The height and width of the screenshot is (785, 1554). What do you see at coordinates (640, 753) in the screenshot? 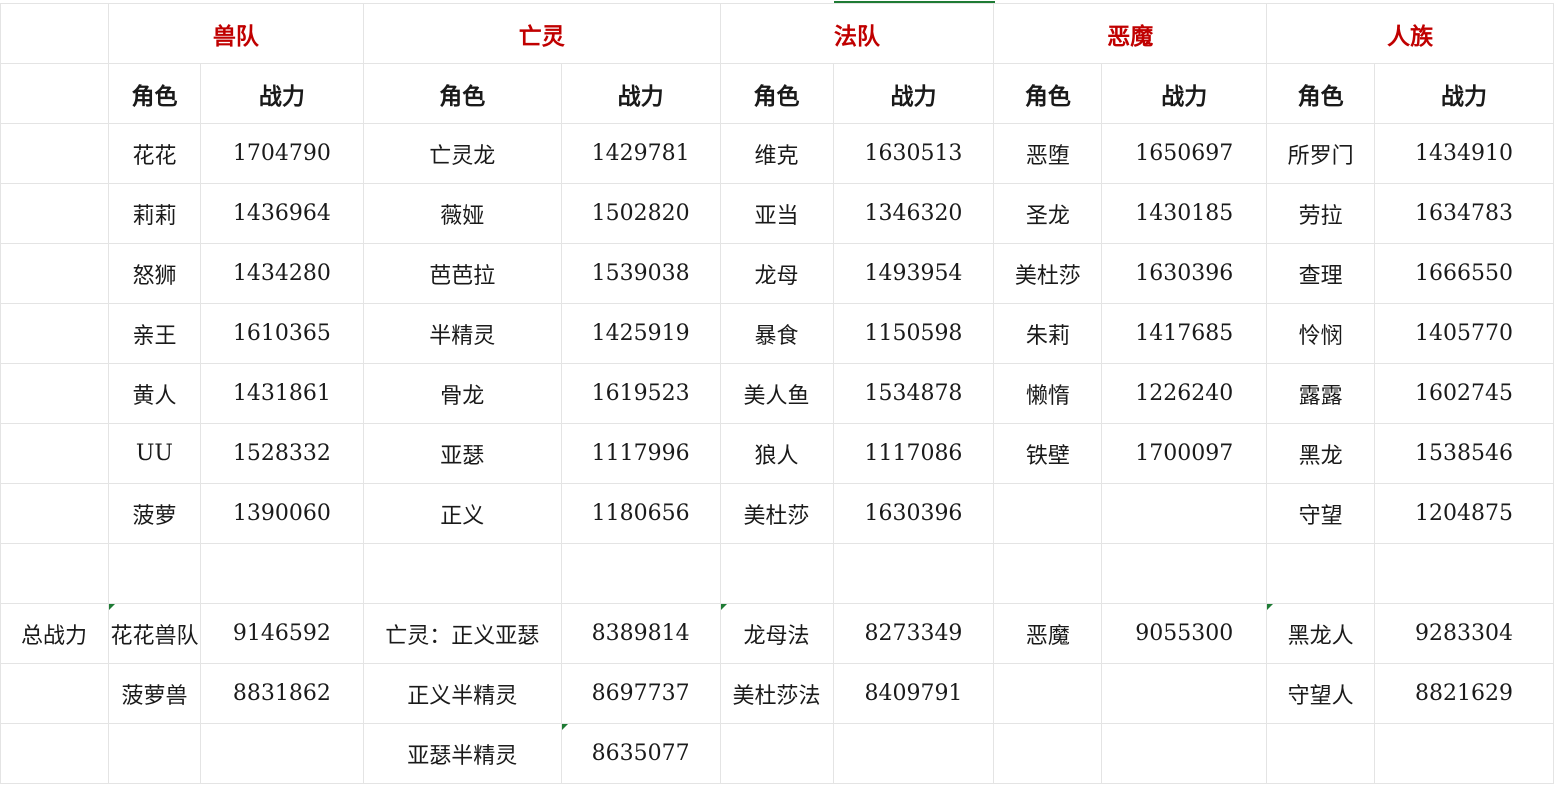
I see `total-value-cell: 8635077` at bounding box center [640, 753].